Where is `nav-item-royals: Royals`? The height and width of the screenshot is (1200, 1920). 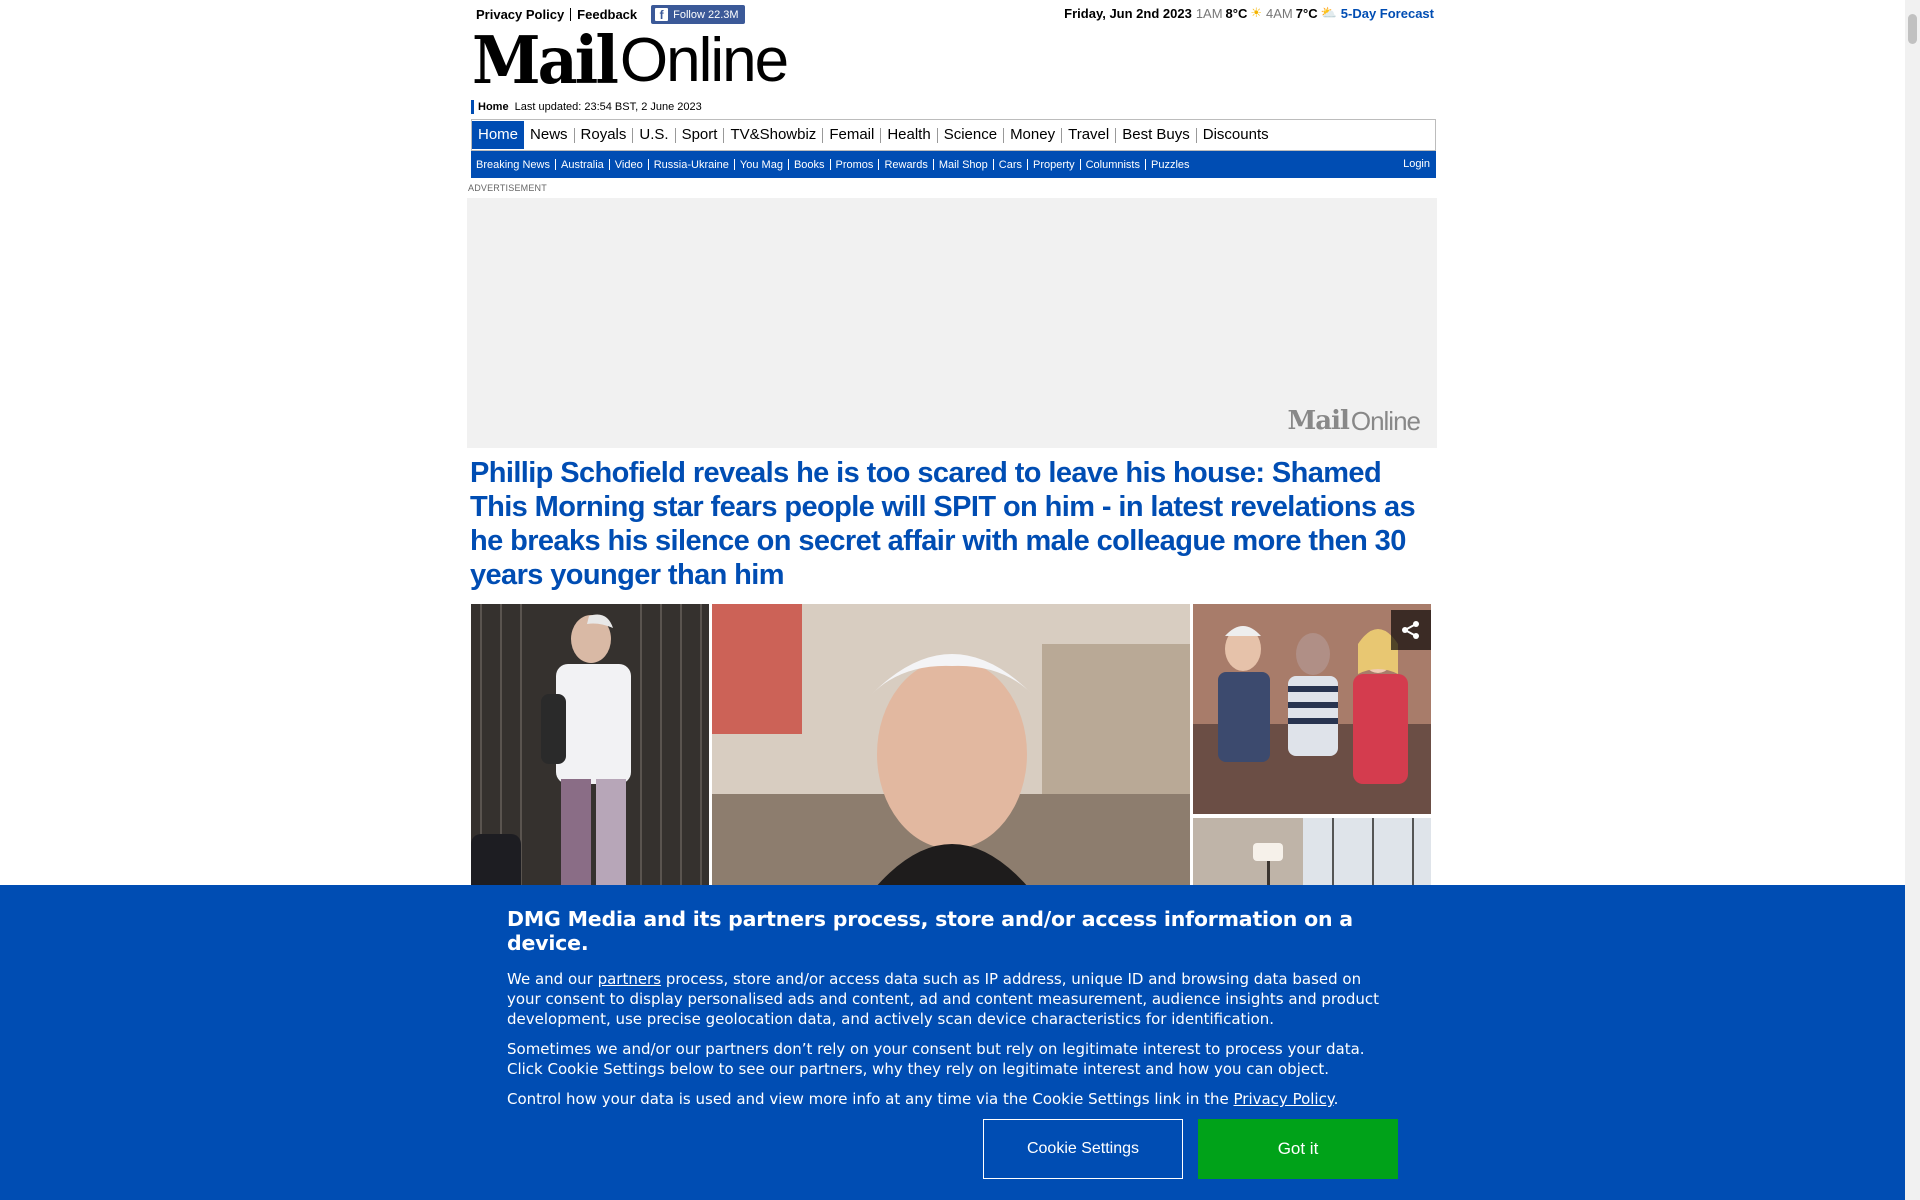 nav-item-royals: Royals is located at coordinates (604, 135).